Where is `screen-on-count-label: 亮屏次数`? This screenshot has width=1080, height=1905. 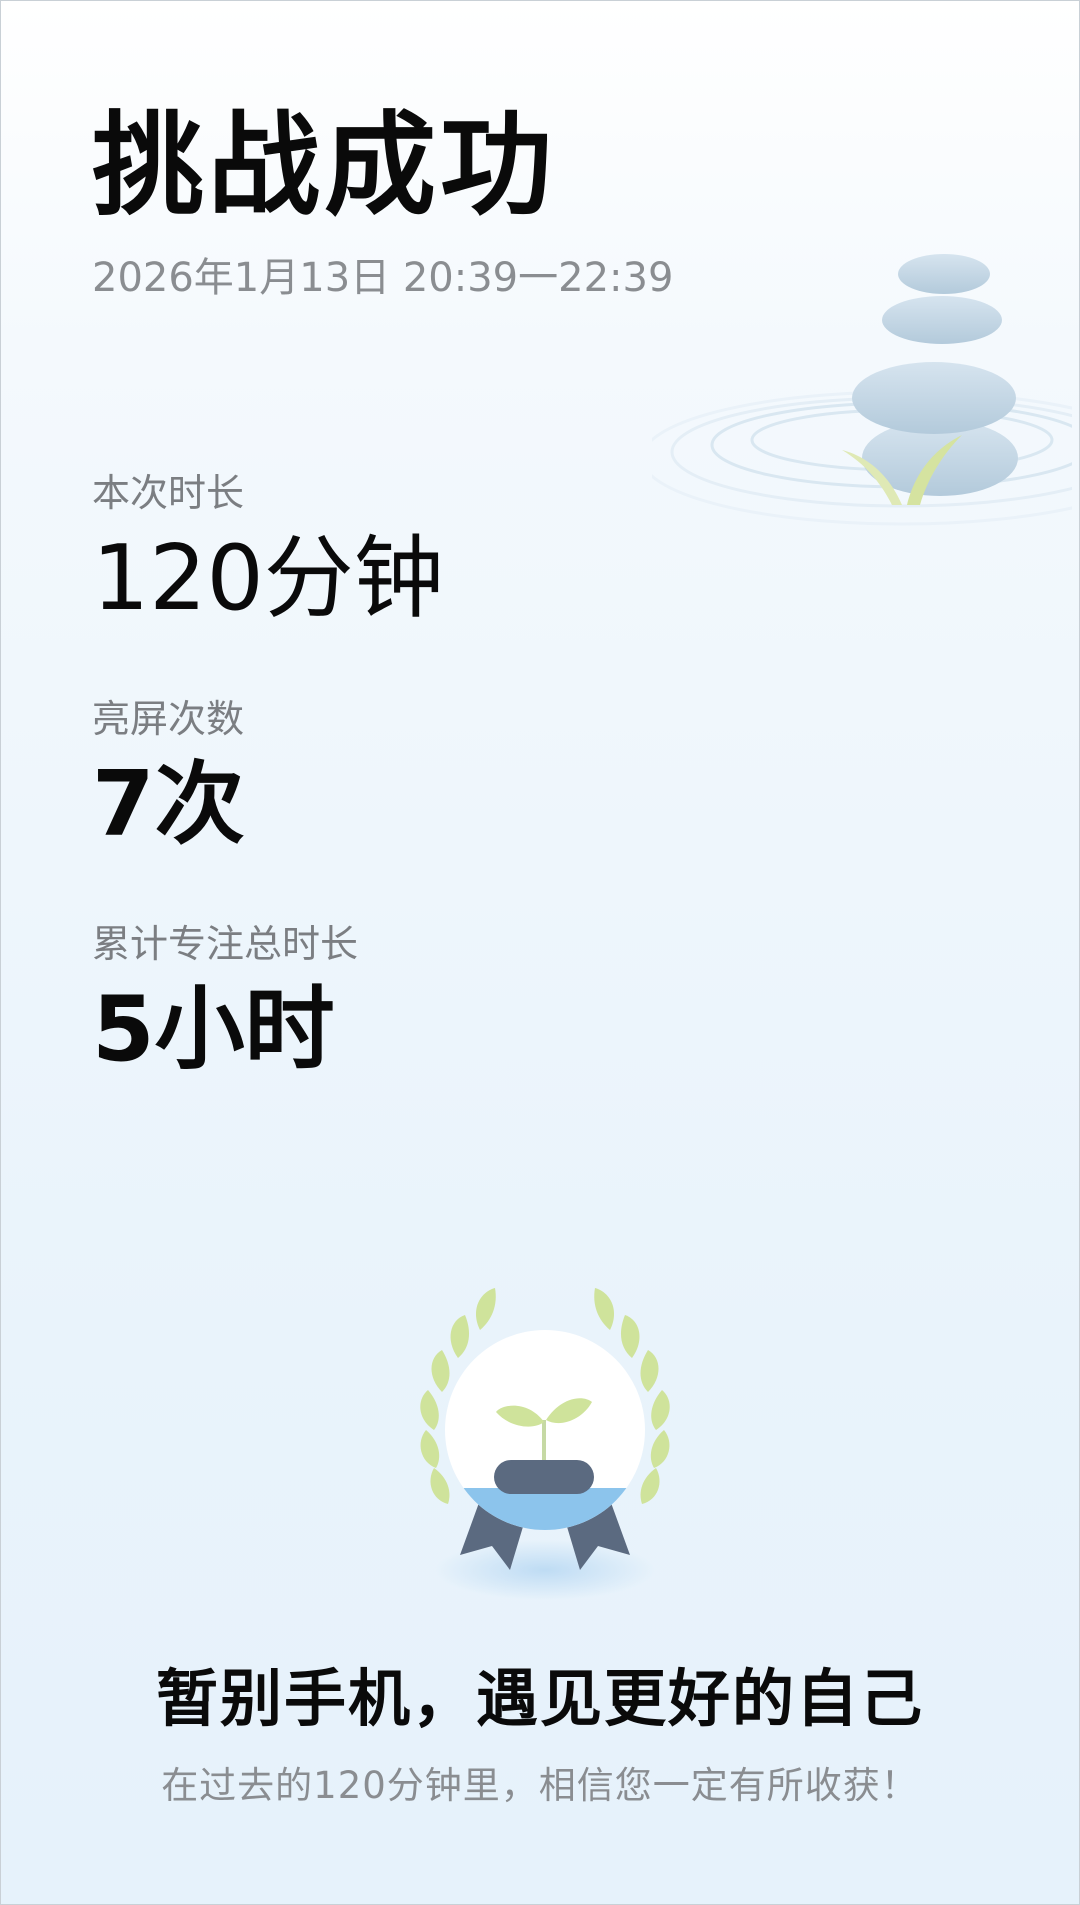 screen-on-count-label: 亮屏次数 is located at coordinates (168, 719).